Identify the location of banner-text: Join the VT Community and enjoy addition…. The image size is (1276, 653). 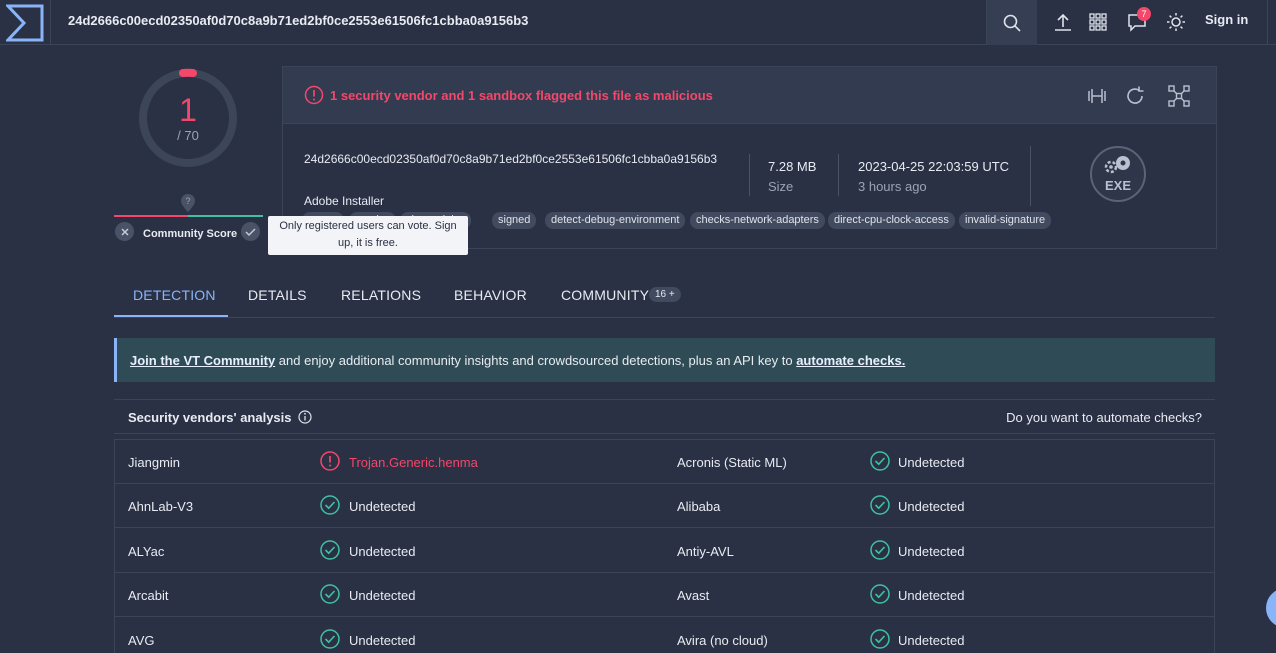
(517, 360).